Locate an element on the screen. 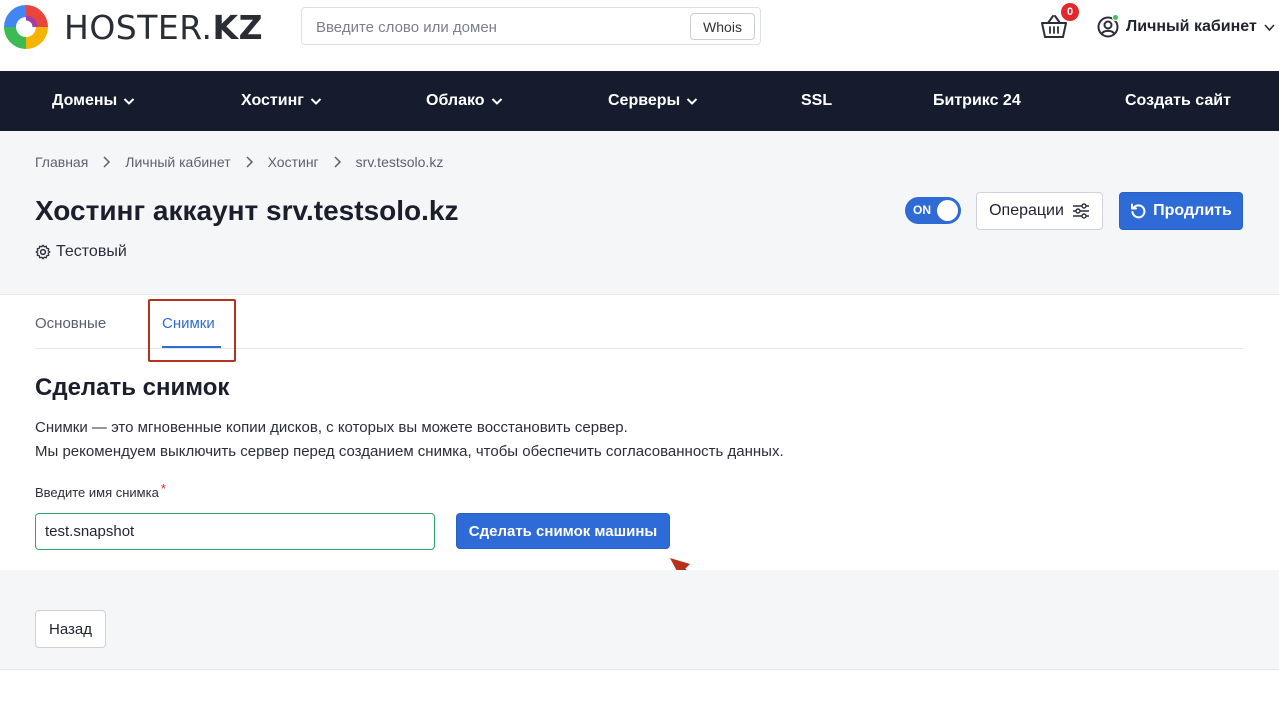 The width and height of the screenshot is (1279, 708). nav-item-label: Создать сайт is located at coordinates (1178, 100).